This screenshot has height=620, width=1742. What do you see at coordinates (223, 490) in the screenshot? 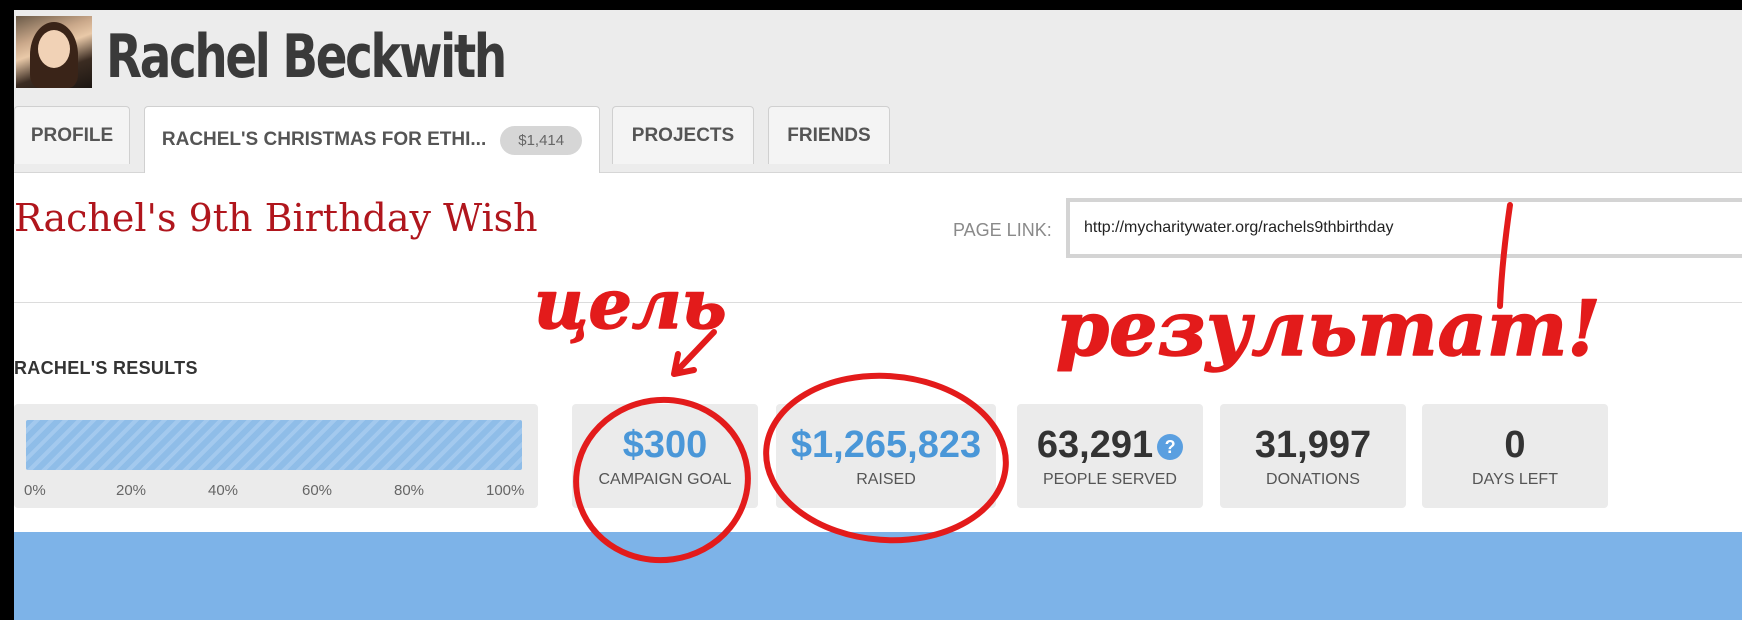
I see `progress-tick: 40%` at bounding box center [223, 490].